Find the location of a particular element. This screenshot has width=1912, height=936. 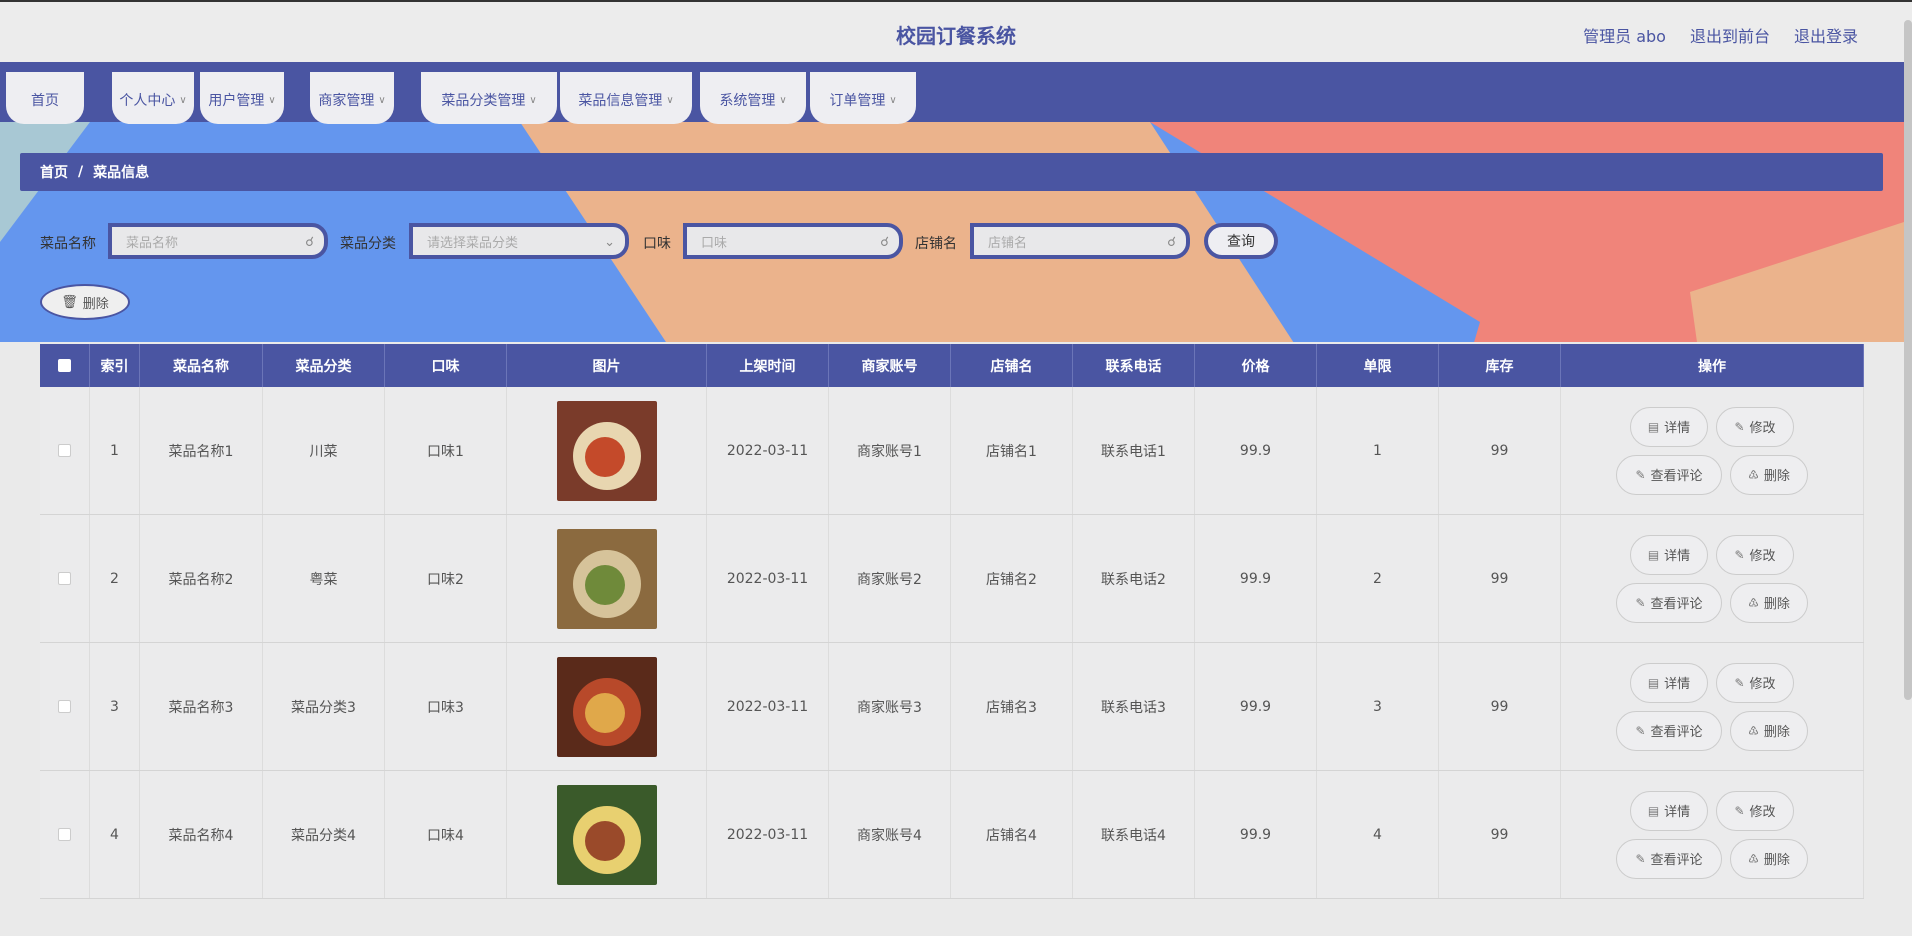

cell-name: 菜品名称4 is located at coordinates (201, 834).